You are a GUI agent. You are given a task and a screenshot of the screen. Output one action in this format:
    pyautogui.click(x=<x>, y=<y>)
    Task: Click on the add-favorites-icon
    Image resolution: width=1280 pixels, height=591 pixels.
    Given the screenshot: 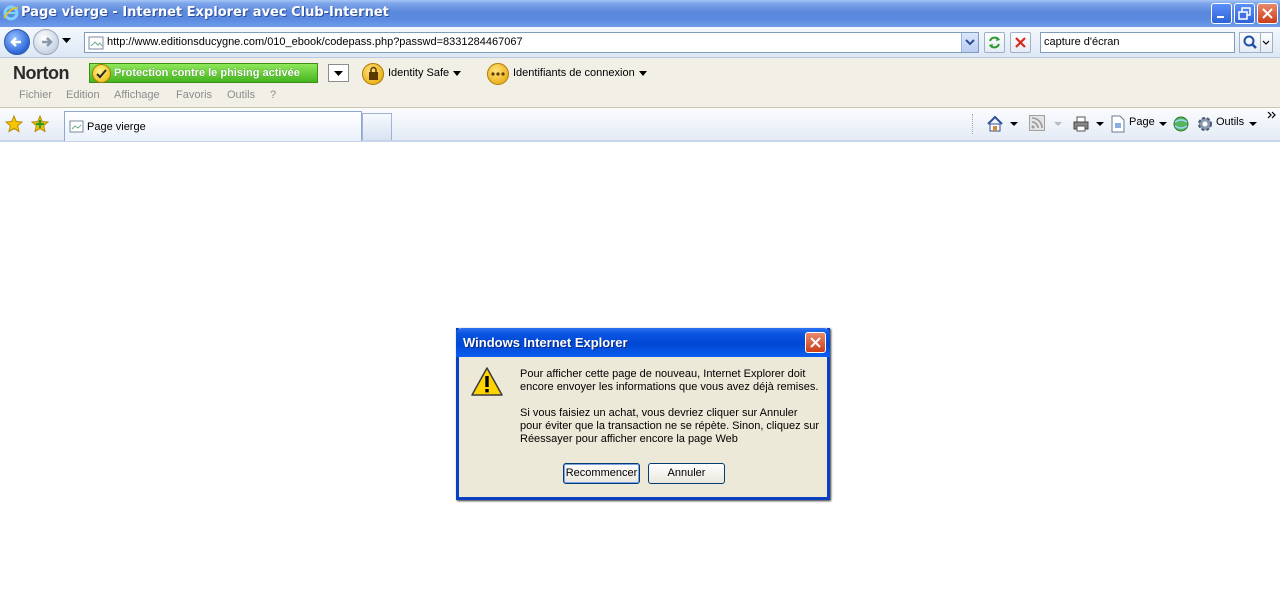 What is the action you would take?
    pyautogui.click(x=40, y=124)
    